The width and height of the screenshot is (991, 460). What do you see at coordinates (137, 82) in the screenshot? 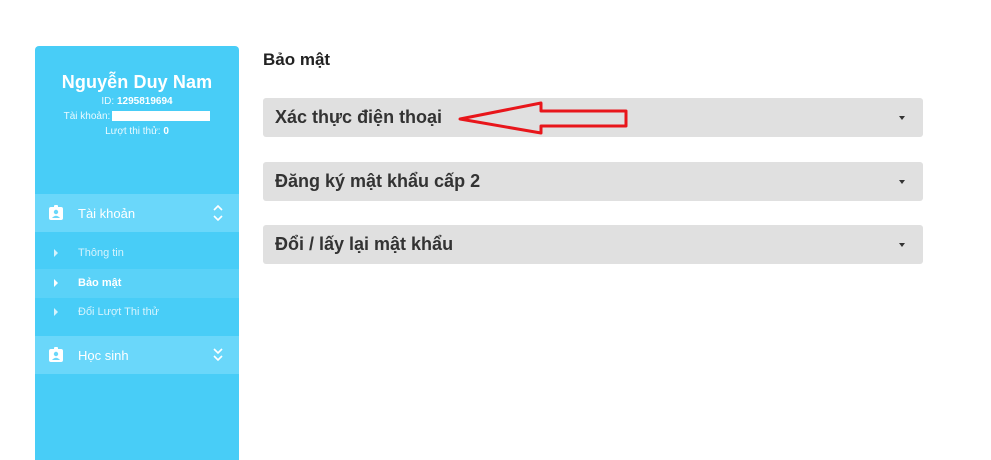
I see `profile-name: Nguyễn Duy Nam` at bounding box center [137, 82].